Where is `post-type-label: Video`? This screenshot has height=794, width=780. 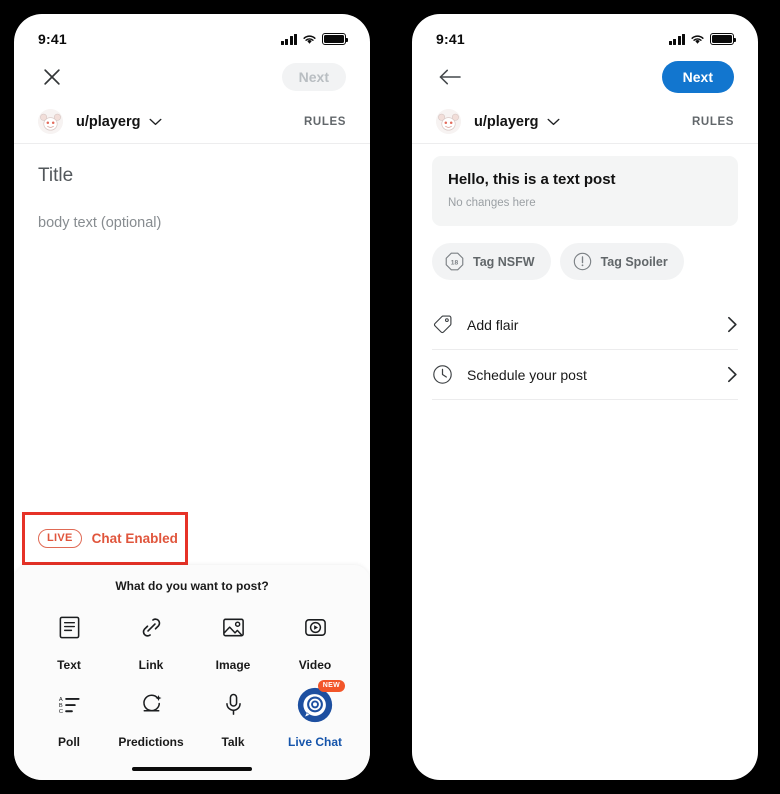 post-type-label: Video is located at coordinates (315, 664).